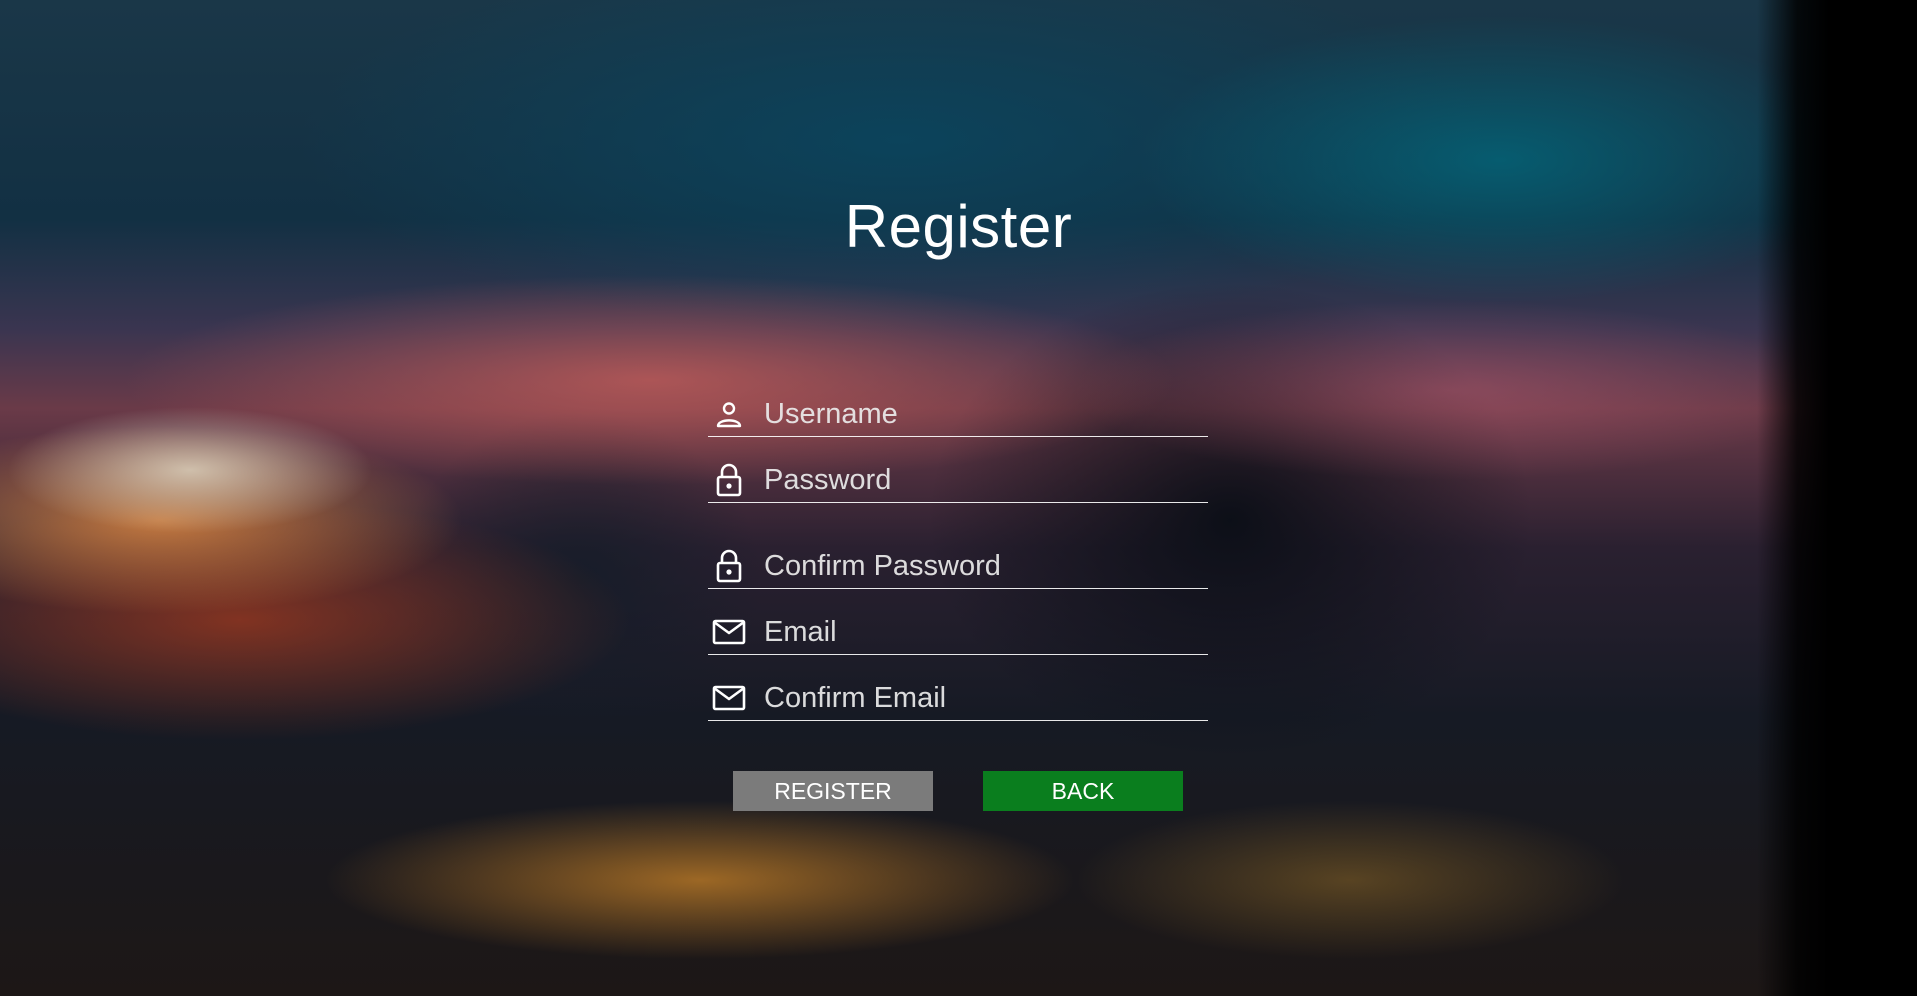 The image size is (1917, 996). What do you see at coordinates (729, 414) in the screenshot?
I see `user-icon` at bounding box center [729, 414].